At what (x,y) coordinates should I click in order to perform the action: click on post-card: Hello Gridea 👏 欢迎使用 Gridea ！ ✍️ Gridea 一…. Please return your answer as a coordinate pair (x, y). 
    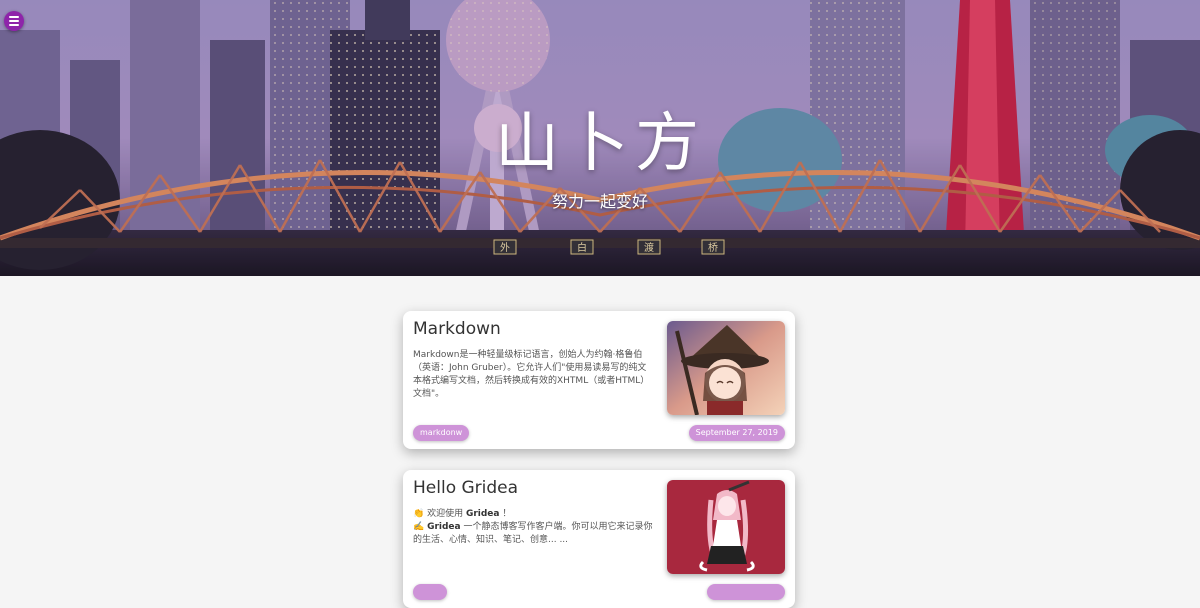
    Looking at the image, I should click on (599, 539).